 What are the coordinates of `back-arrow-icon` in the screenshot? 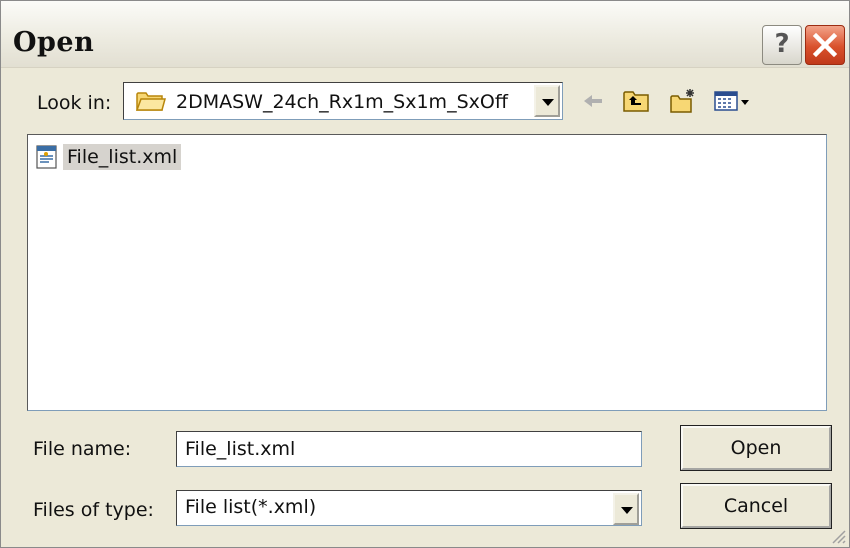 It's located at (594, 101).